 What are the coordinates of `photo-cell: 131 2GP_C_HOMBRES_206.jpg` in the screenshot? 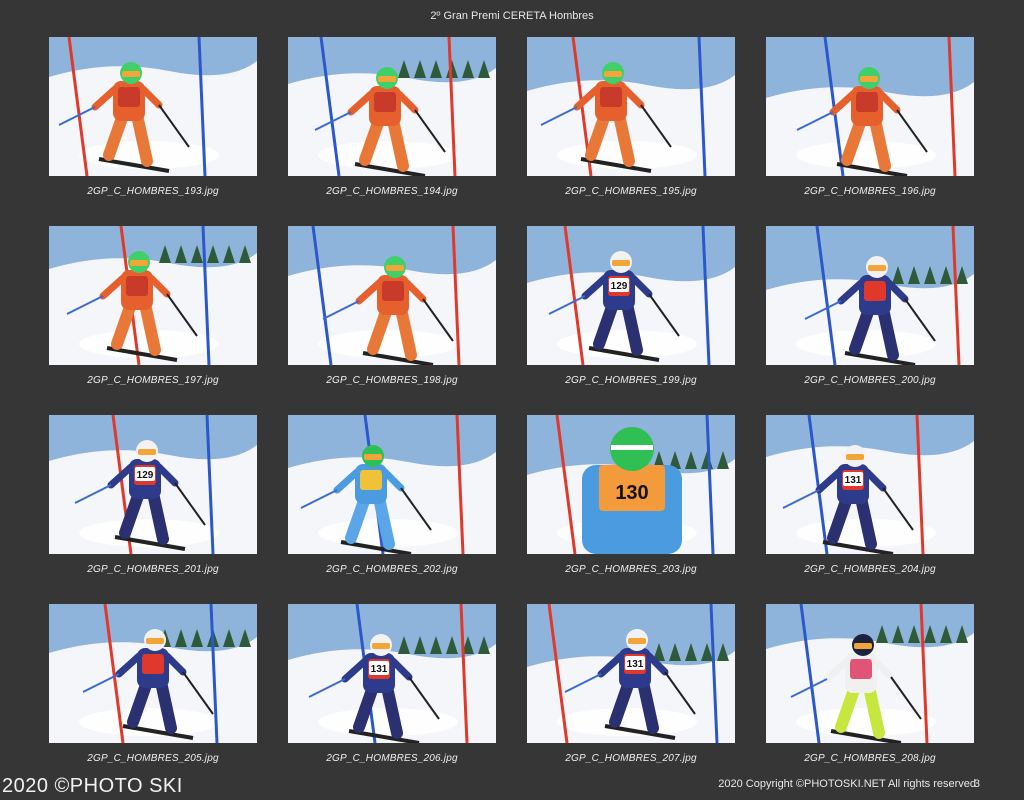 It's located at (392, 698).